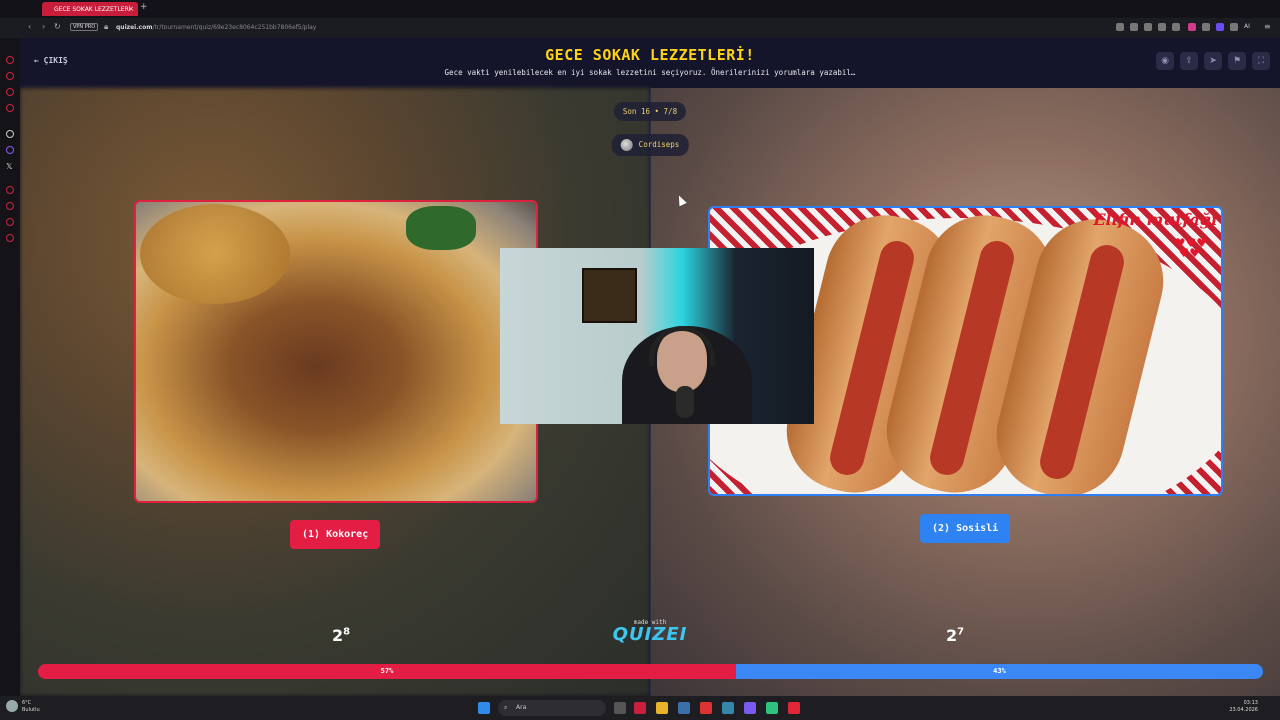 The height and width of the screenshot is (720, 1280). Describe the element at coordinates (106, 26) in the screenshot. I see `lock-icon: 🔒︎` at that location.